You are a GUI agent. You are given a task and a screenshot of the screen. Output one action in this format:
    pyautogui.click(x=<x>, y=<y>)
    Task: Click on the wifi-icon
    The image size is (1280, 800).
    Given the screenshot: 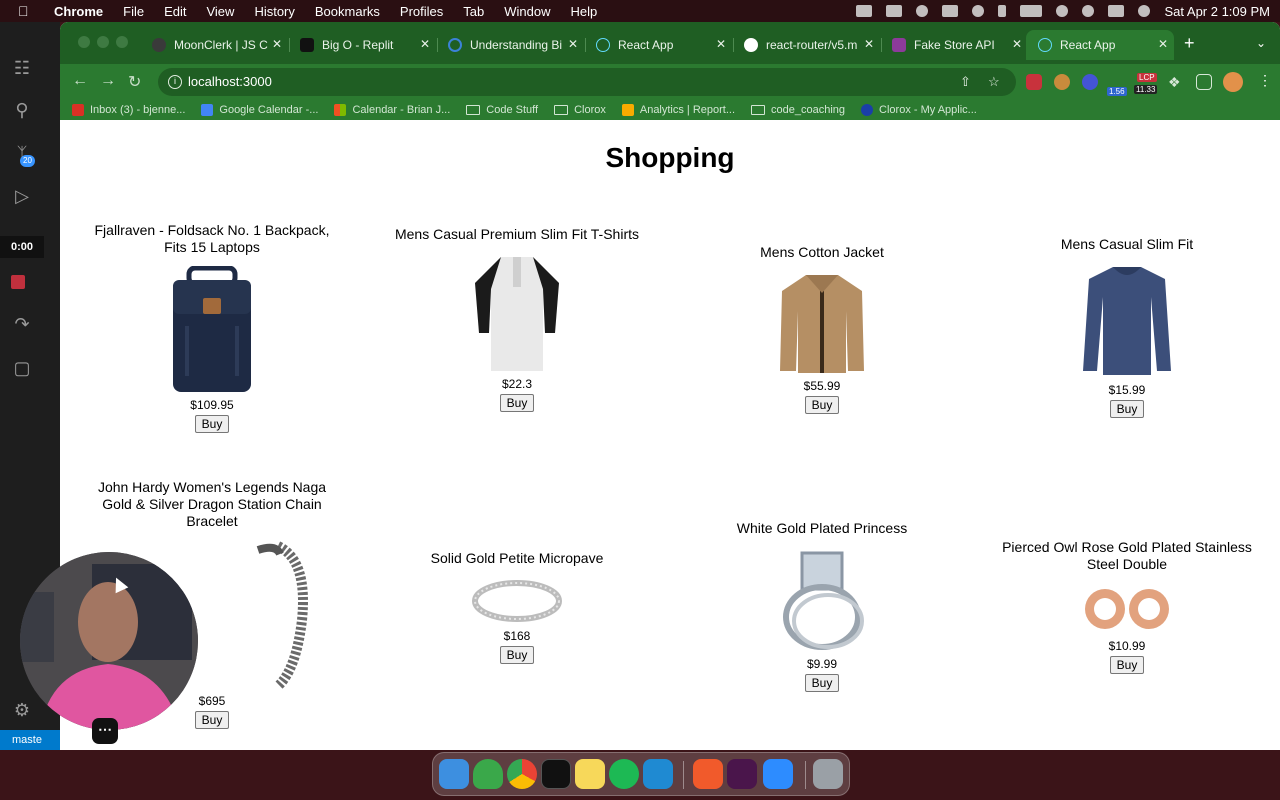 What is the action you would take?
    pyautogui.click(x=1062, y=11)
    